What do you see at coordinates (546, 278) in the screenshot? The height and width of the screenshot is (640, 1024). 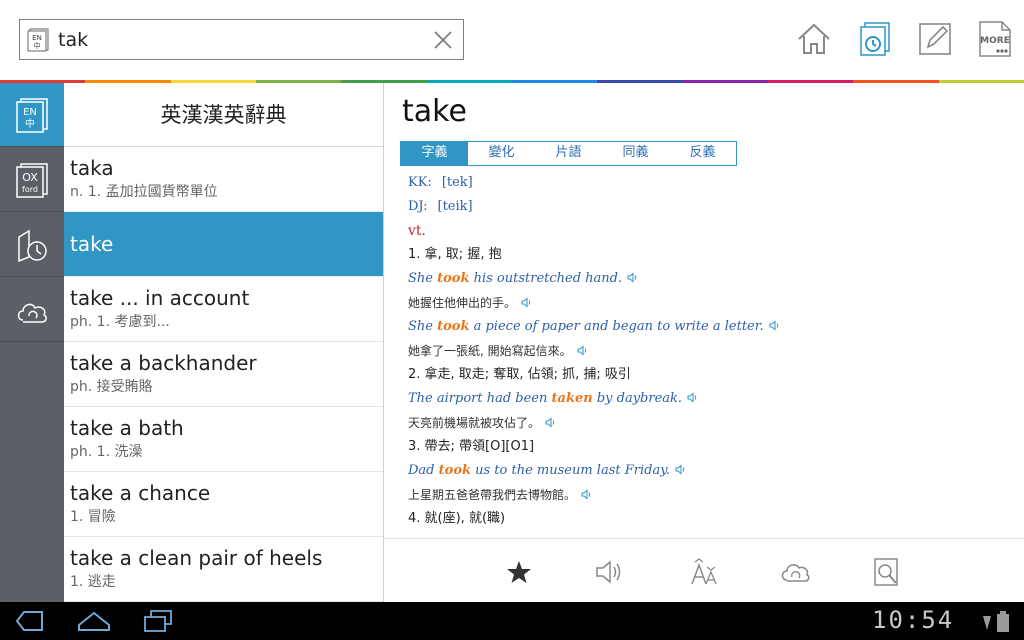 I see `example-post: his outstretched hand.` at bounding box center [546, 278].